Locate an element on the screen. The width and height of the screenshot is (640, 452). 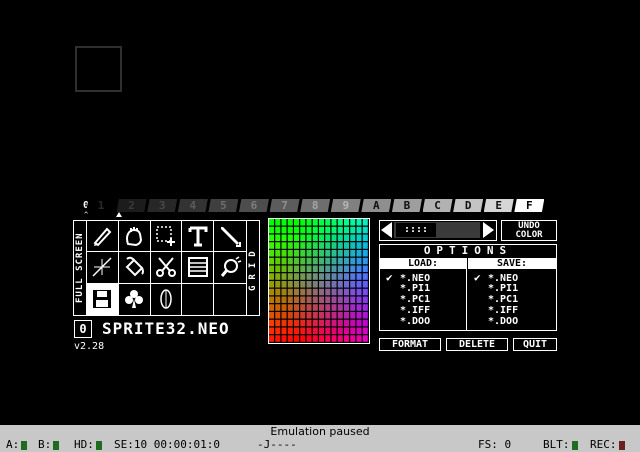
save-option: *.PC1 is located at coordinates (514, 299).